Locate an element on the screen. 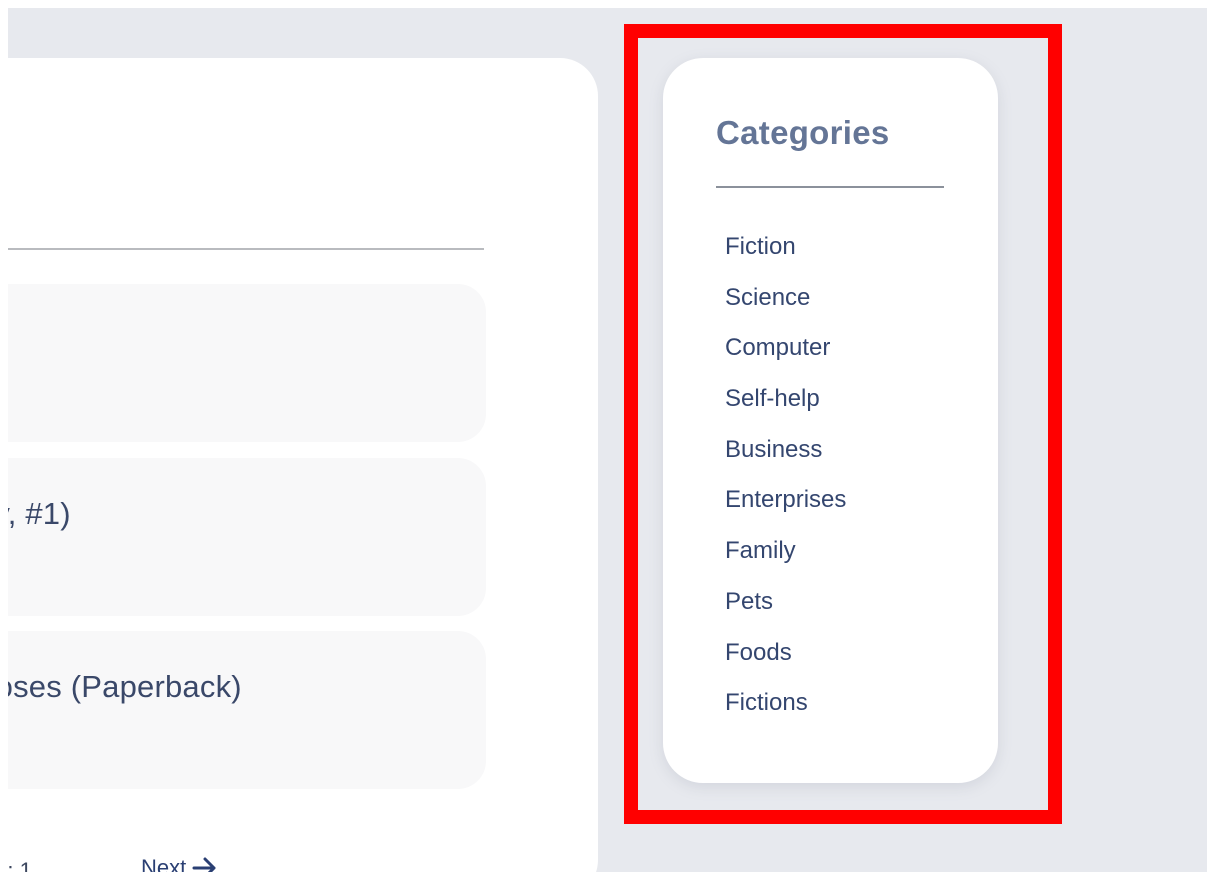  category-item-science: Science is located at coordinates (785, 308).